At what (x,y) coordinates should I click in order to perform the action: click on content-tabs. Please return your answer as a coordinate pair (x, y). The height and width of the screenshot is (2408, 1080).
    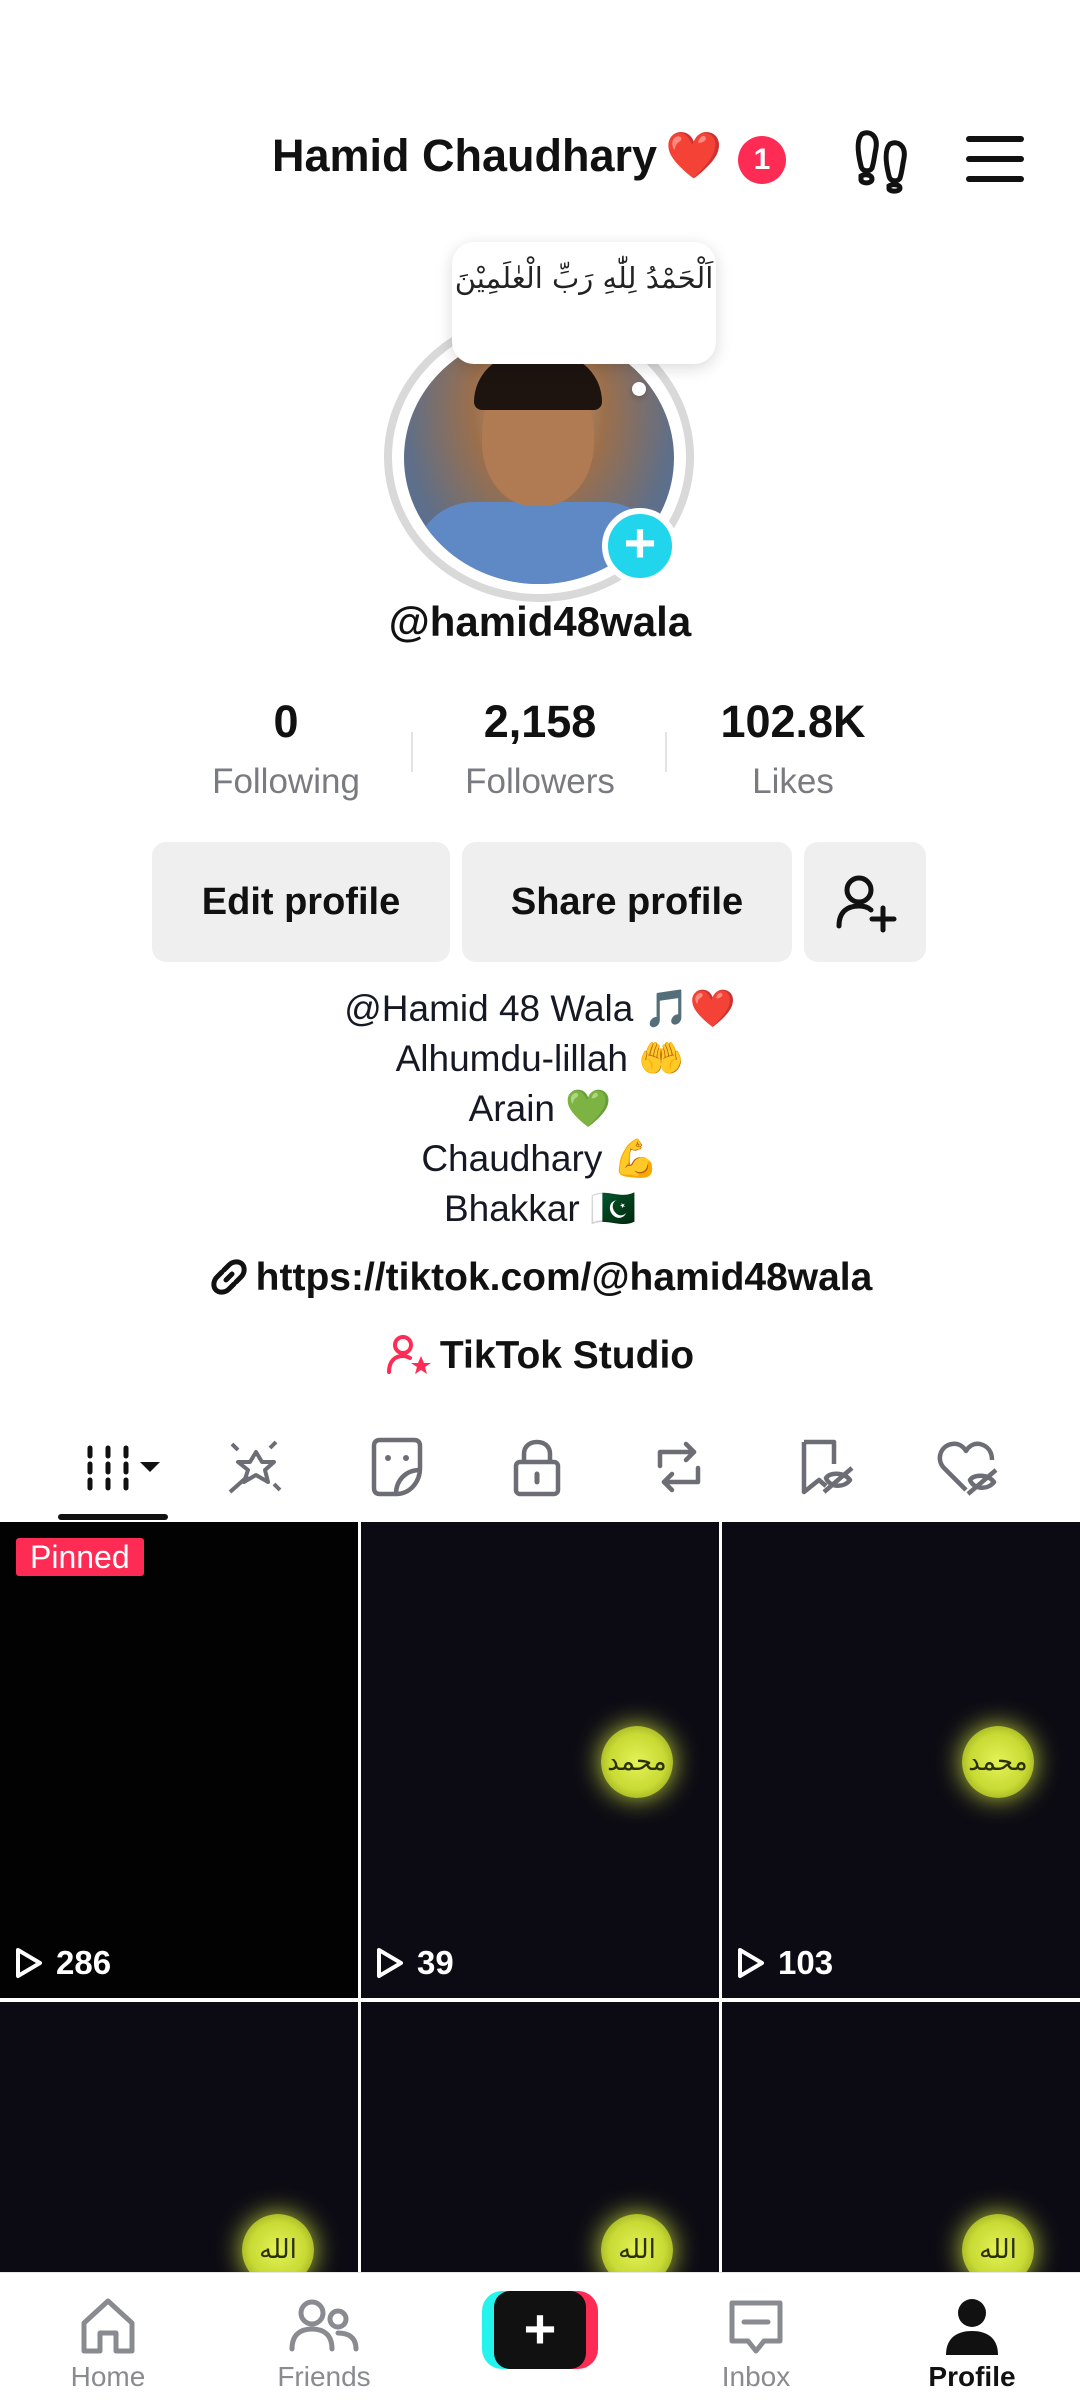
    Looking at the image, I should click on (540, 1473).